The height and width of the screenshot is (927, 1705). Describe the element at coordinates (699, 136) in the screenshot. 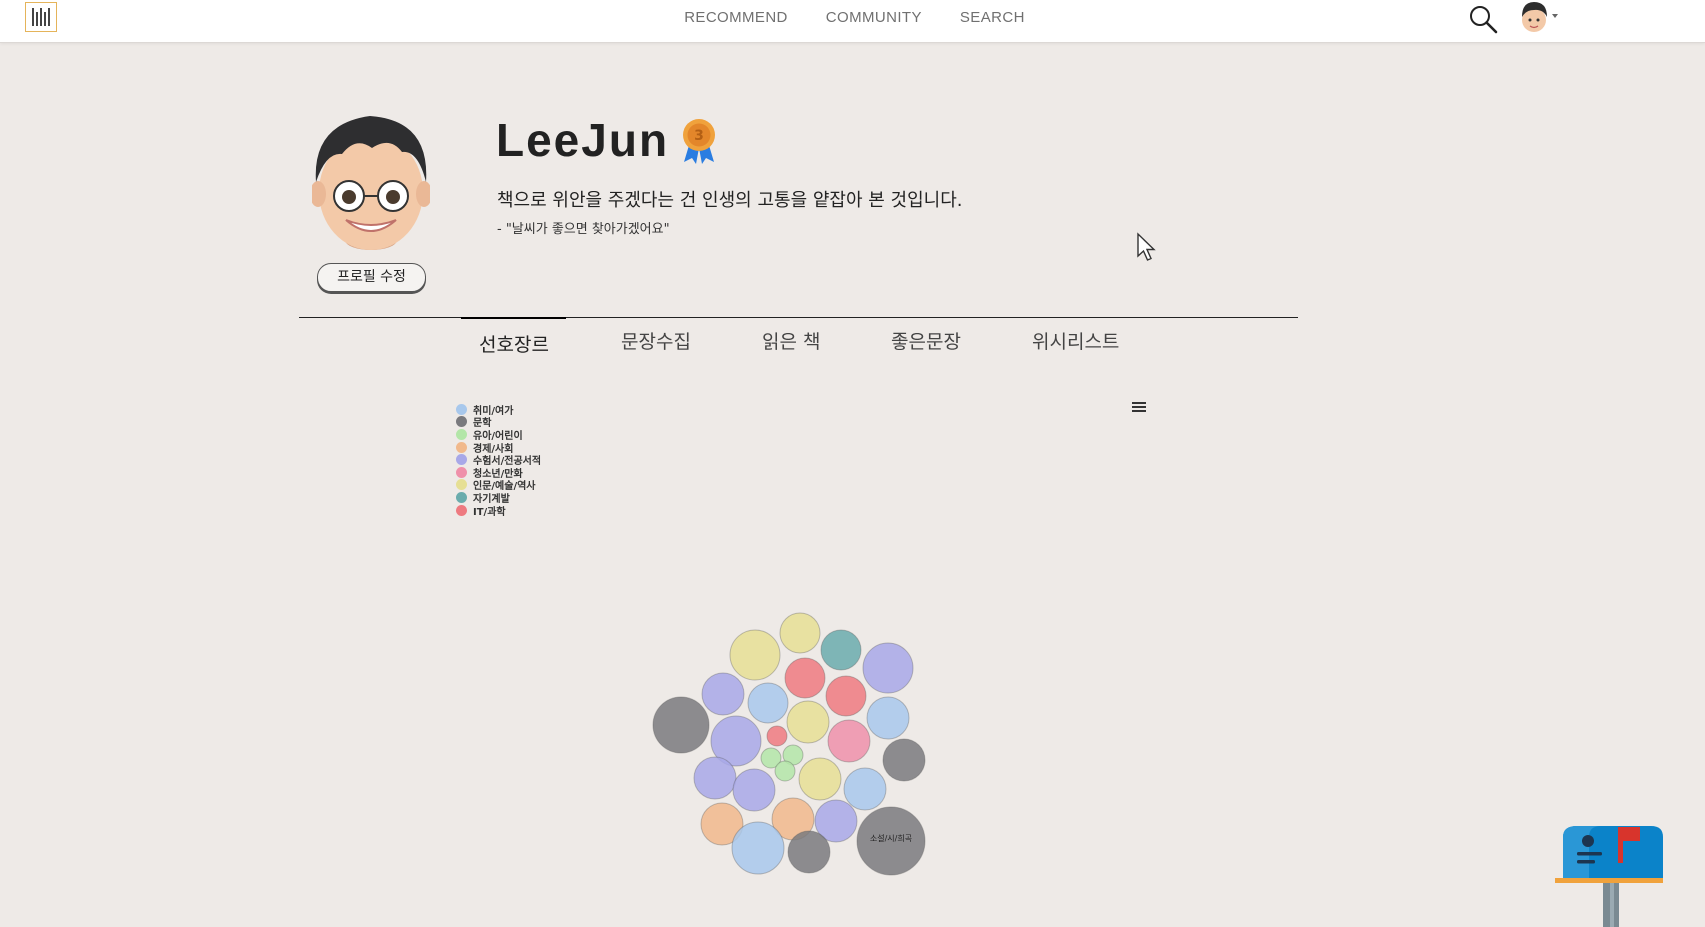

I see `medal-rank: 3` at that location.